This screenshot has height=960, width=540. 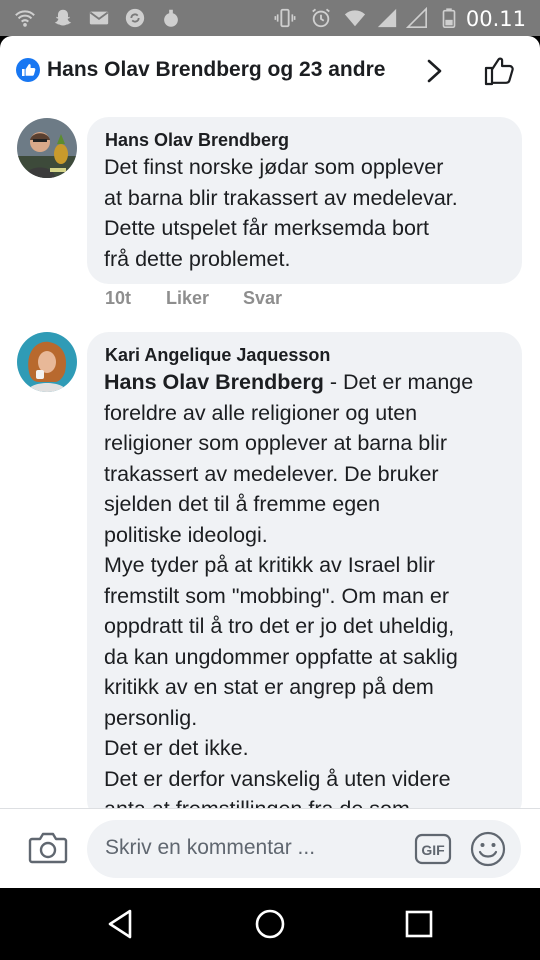 I want to click on comment-line: religioner som opplever at barna blir, so click(x=275, y=443).